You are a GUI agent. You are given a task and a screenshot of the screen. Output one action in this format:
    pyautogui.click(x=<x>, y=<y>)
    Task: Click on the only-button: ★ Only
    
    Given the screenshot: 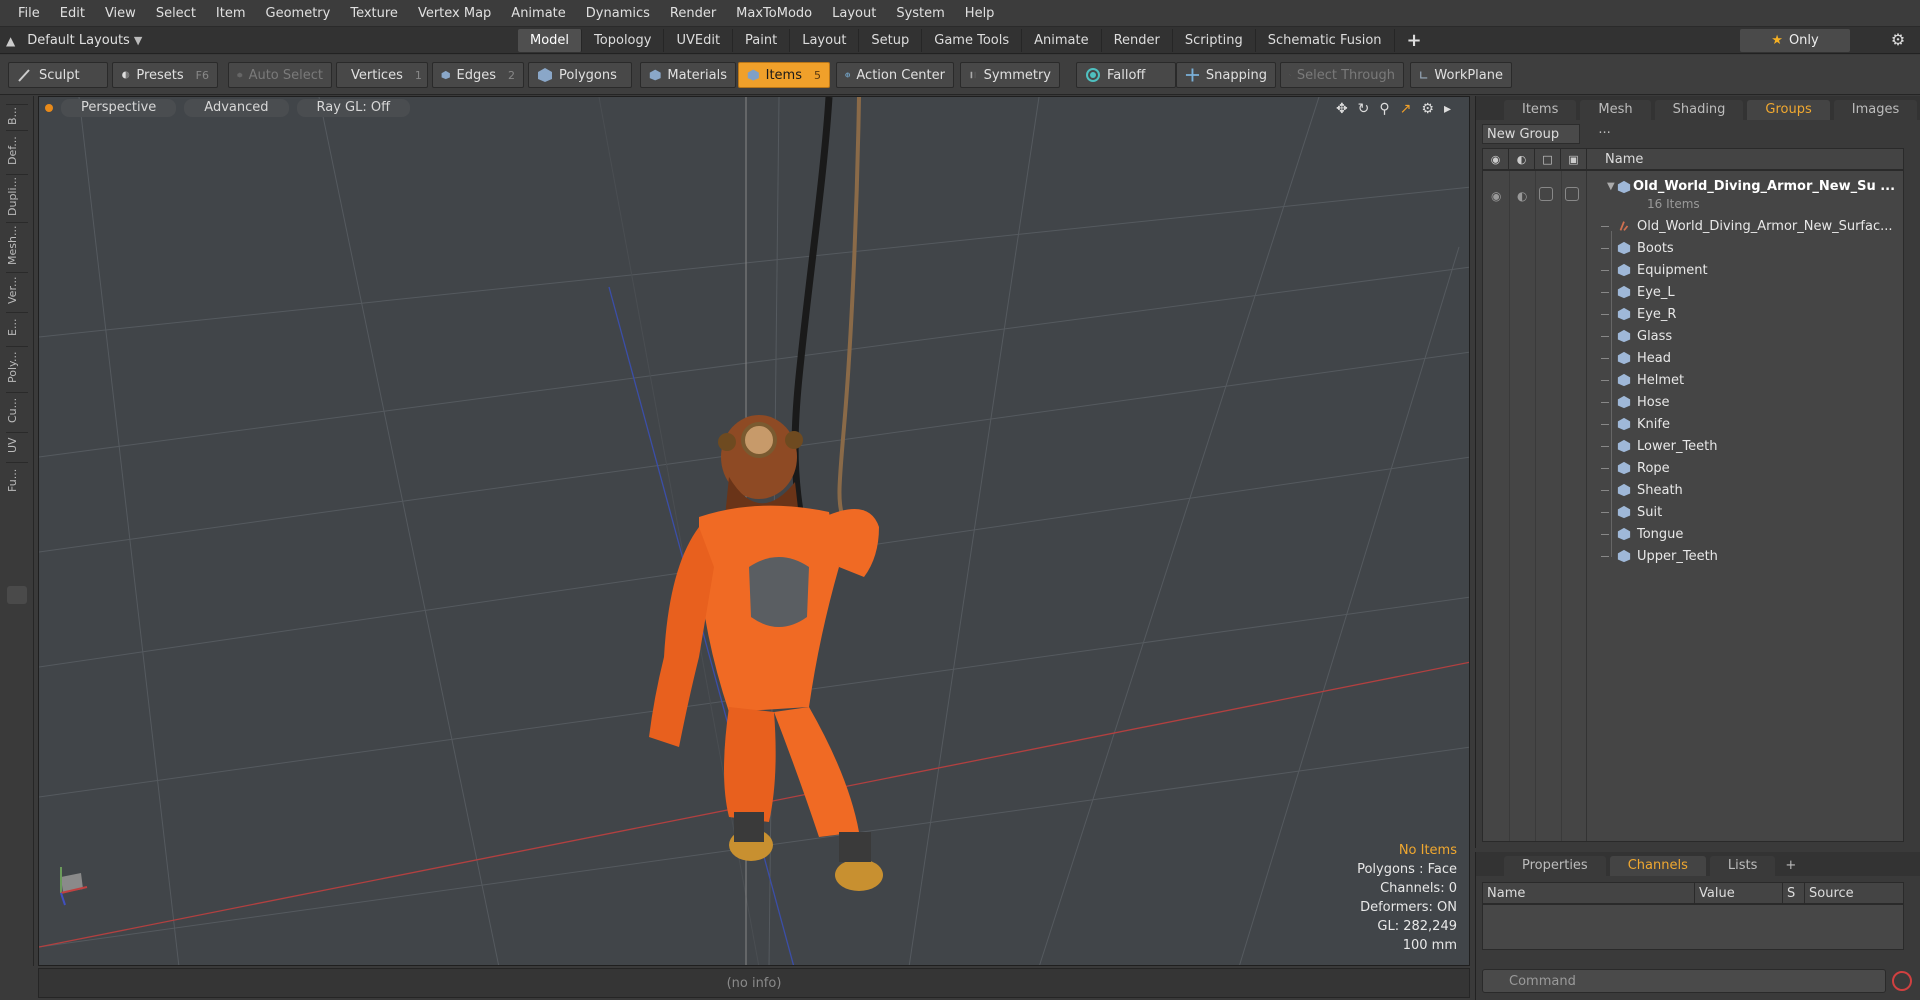 What is the action you would take?
    pyautogui.click(x=1795, y=40)
    